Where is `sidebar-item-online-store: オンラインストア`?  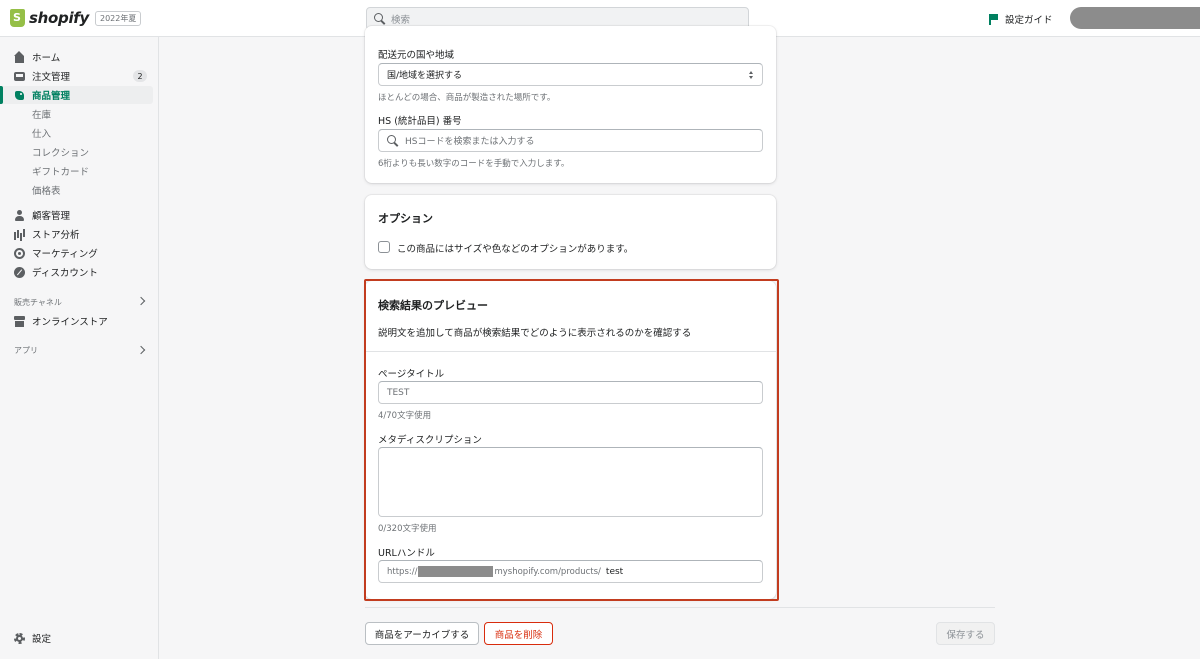 sidebar-item-online-store: オンラインストア is located at coordinates (76, 321).